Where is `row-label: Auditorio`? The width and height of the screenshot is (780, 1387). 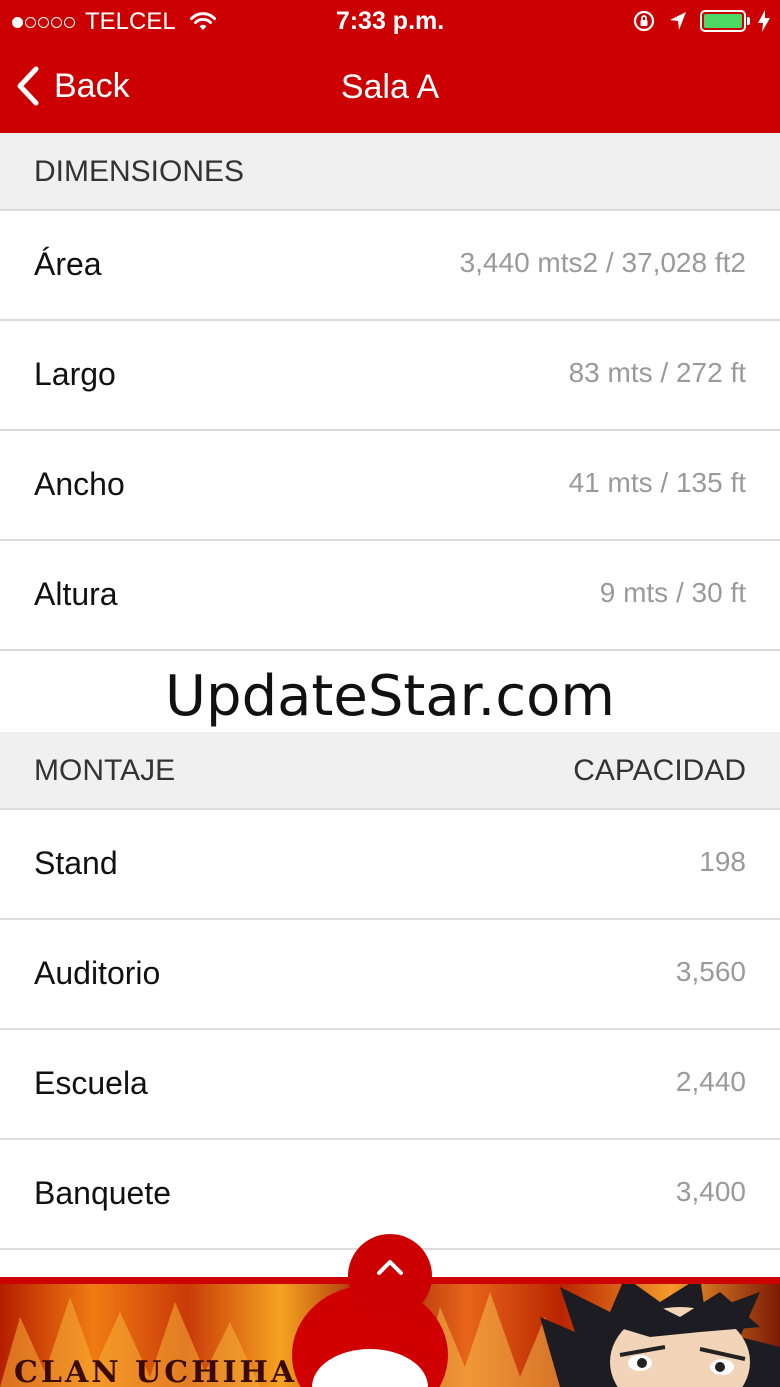
row-label: Auditorio is located at coordinates (97, 973).